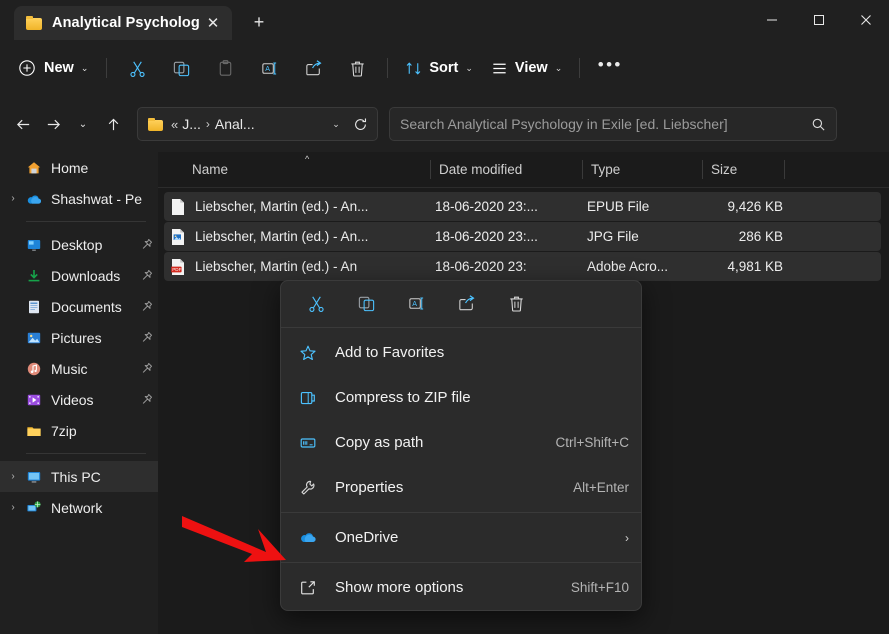  What do you see at coordinates (310, 353) in the screenshot?
I see `star-icon` at bounding box center [310, 353].